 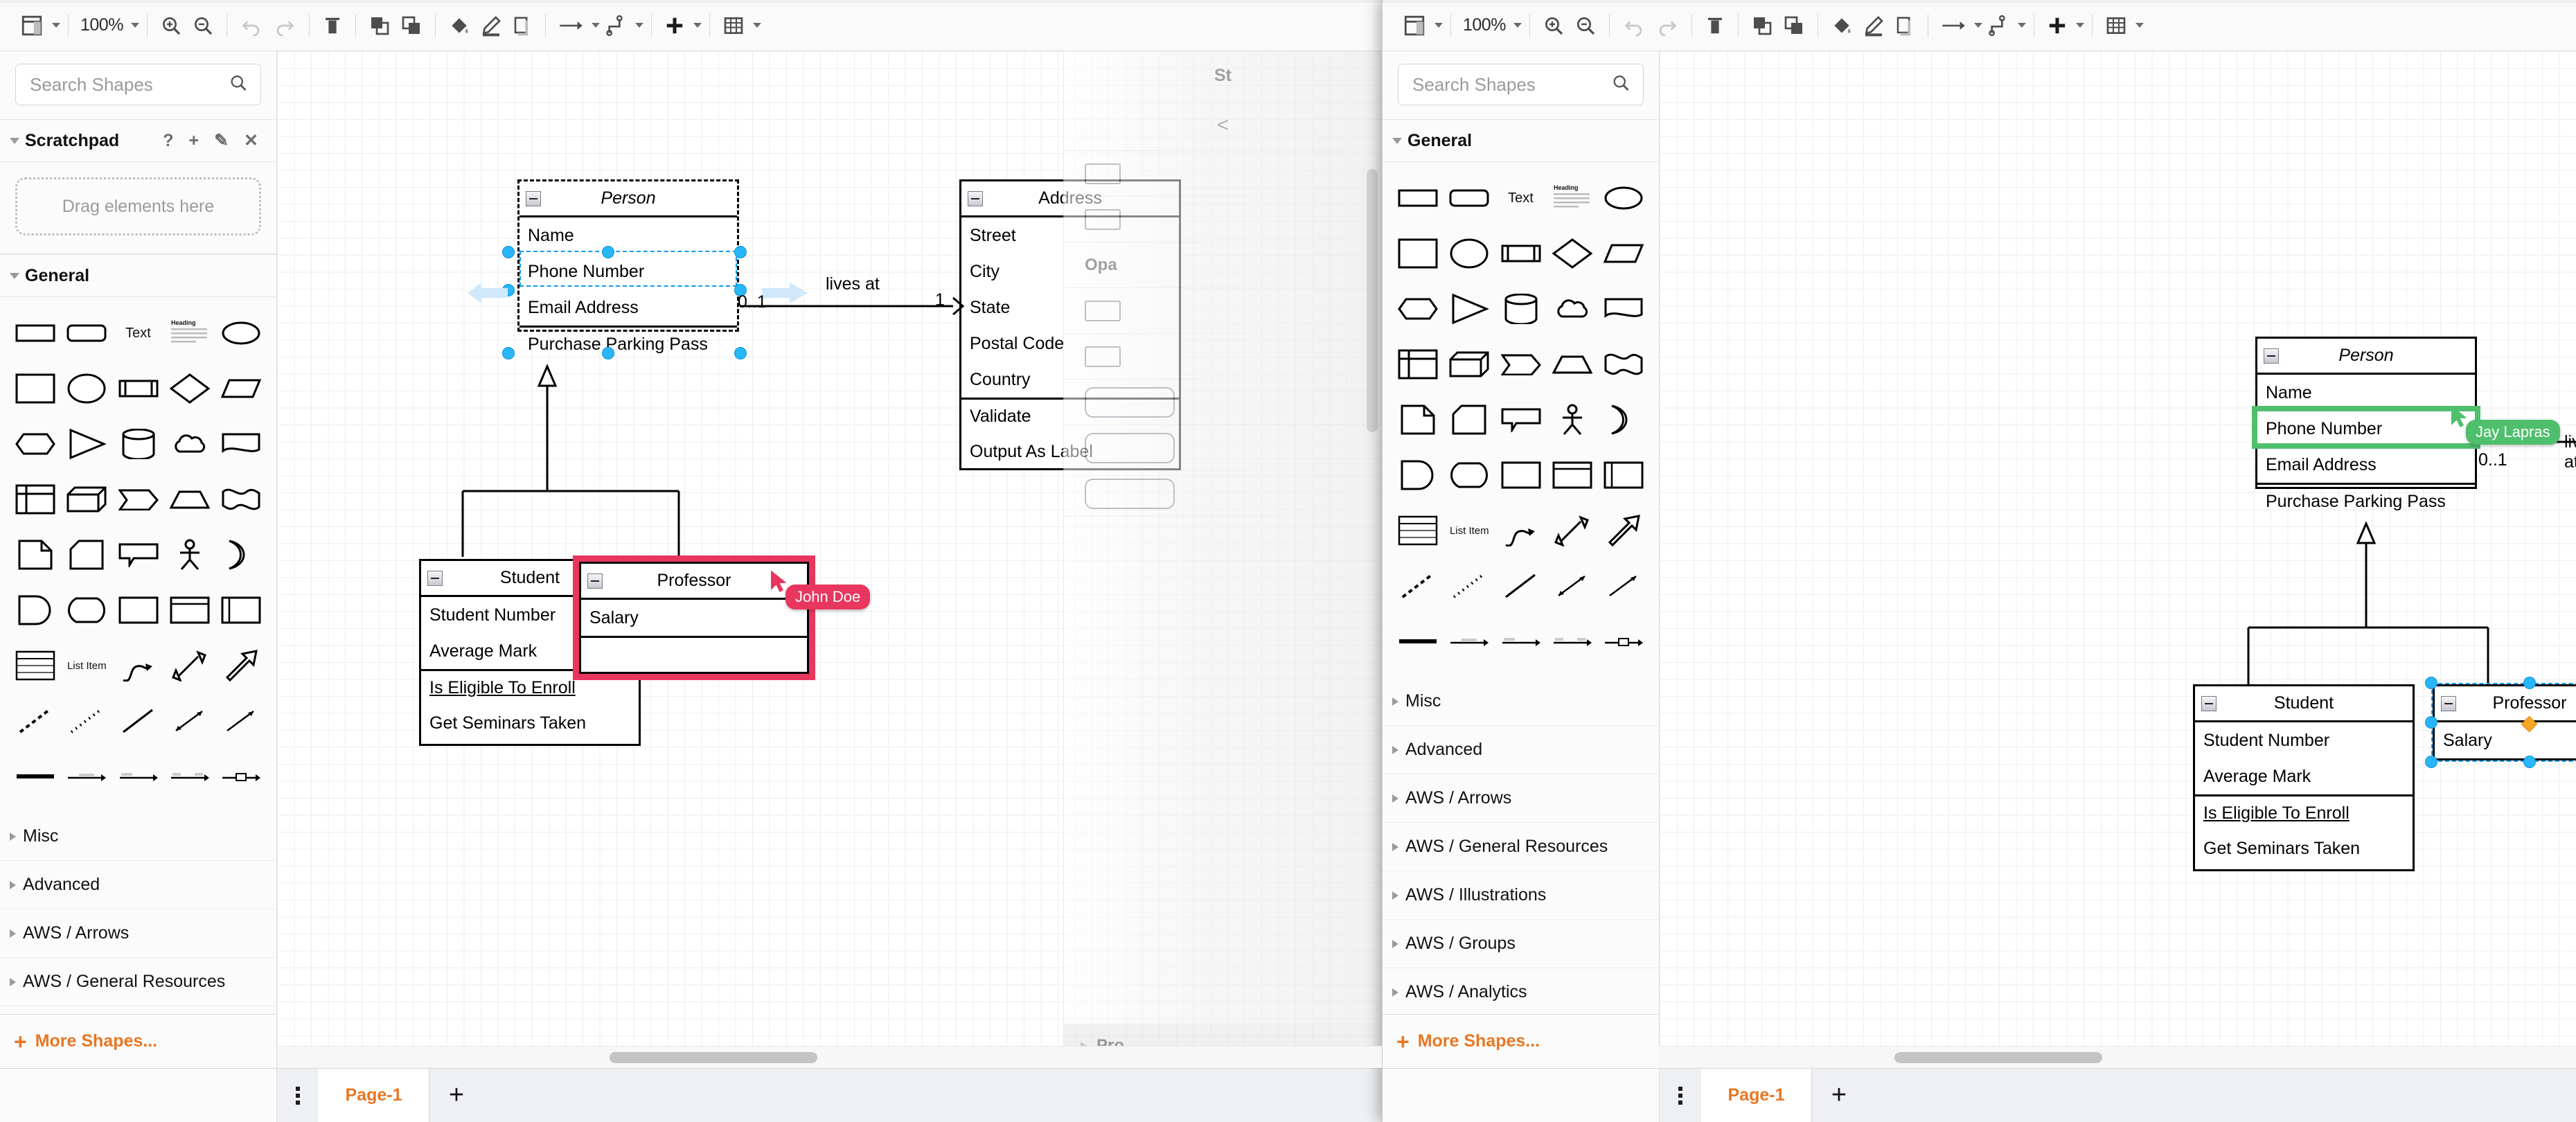 I want to click on uml-operation: Is Eligible To Enroll, so click(x=2304, y=812).